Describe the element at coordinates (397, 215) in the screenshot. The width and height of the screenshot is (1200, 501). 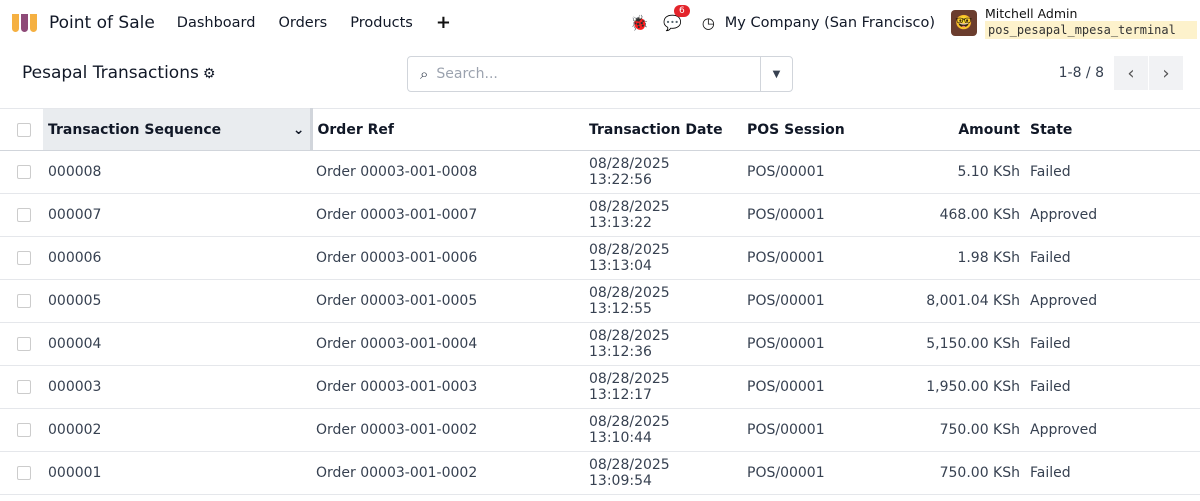
I see `cell-order-ref: Order 00003-001-0007` at that location.